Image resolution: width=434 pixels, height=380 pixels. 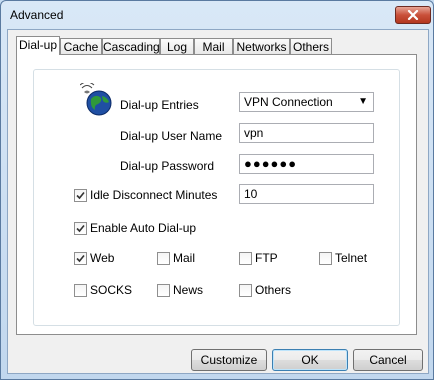 What do you see at coordinates (80, 290) in the screenshot?
I see `protocol-socks-checkbox` at bounding box center [80, 290].